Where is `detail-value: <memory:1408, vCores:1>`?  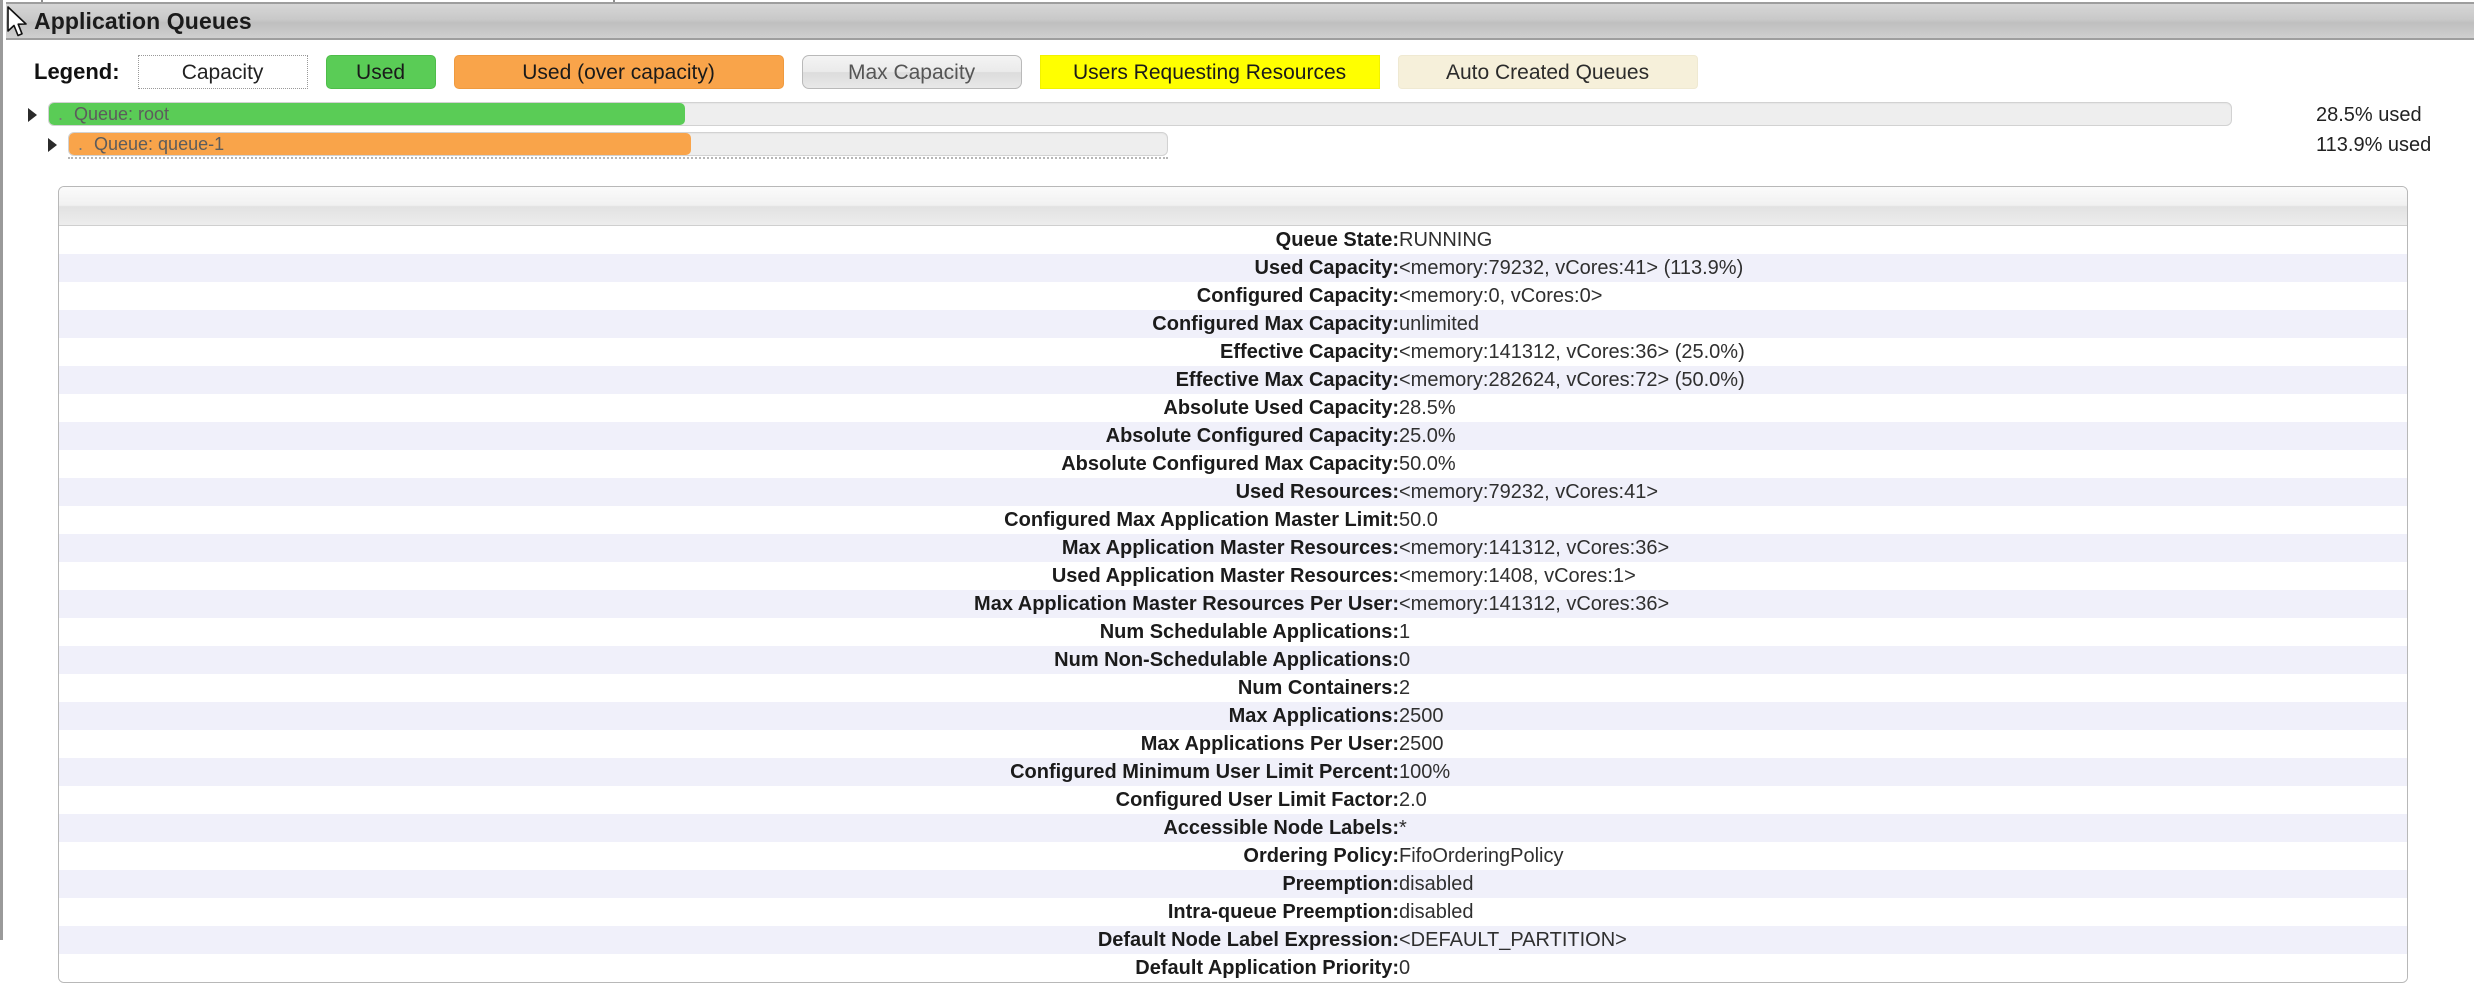
detail-value: <memory:1408, vCores:1> is located at coordinates (1517, 575).